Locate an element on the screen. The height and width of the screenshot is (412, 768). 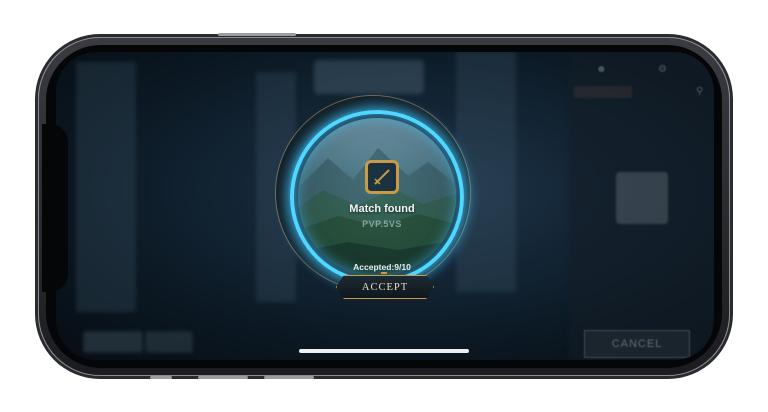
home-indicator is located at coordinates (384, 351).